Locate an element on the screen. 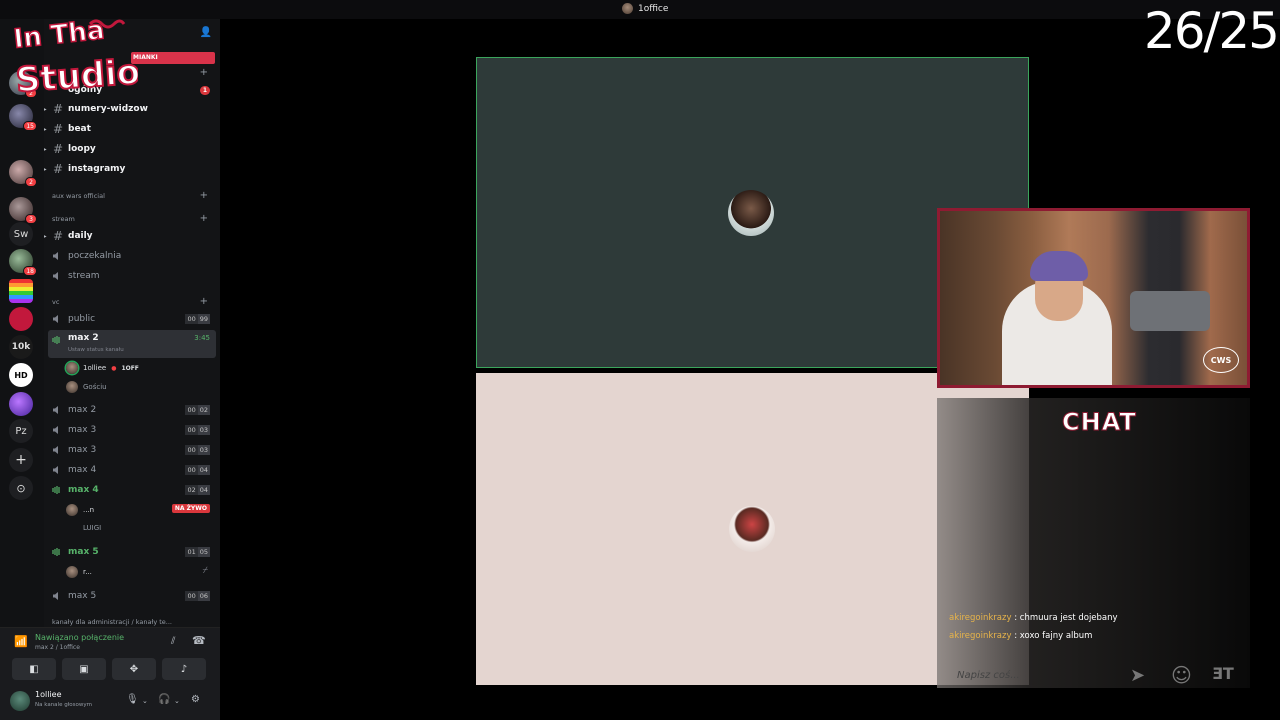 The height and width of the screenshot is (720, 1280). server-icon-rainbow is located at coordinates (21, 291).